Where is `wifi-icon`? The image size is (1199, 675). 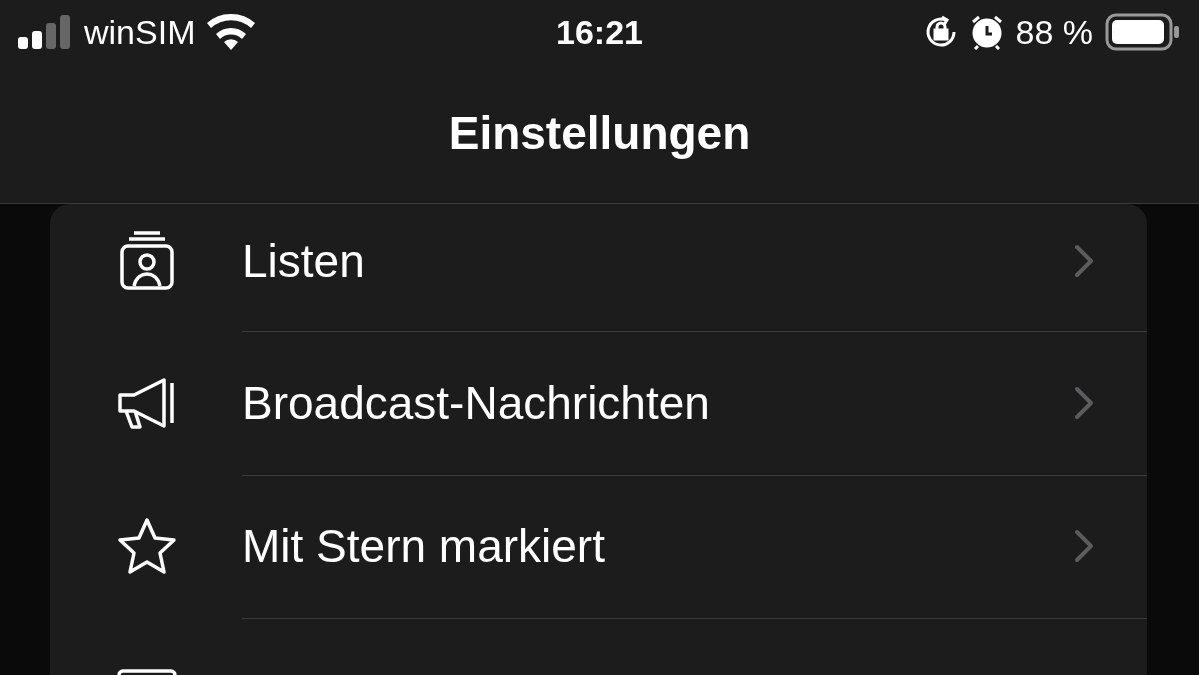
wifi-icon is located at coordinates (231, 32).